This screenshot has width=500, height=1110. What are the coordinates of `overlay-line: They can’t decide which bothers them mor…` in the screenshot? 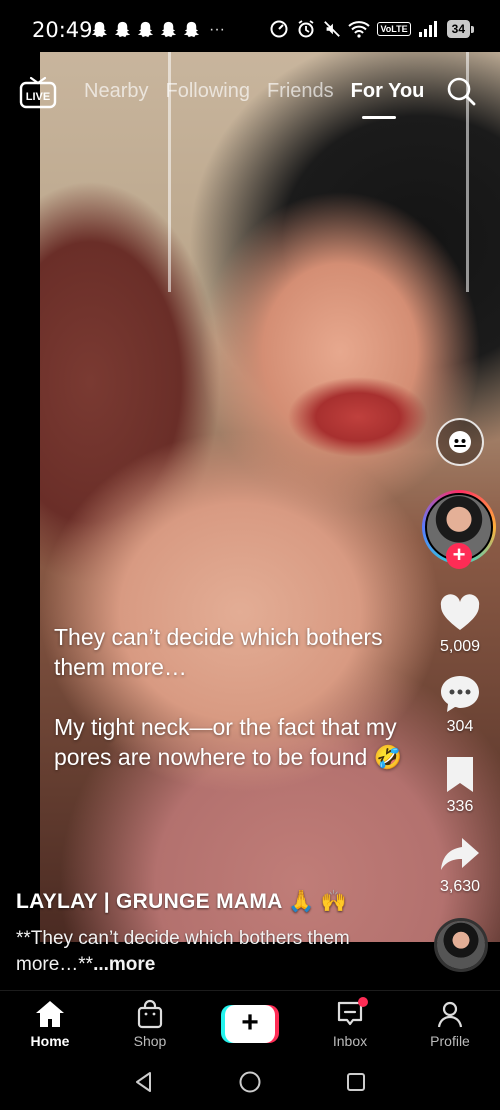 It's located at (218, 652).